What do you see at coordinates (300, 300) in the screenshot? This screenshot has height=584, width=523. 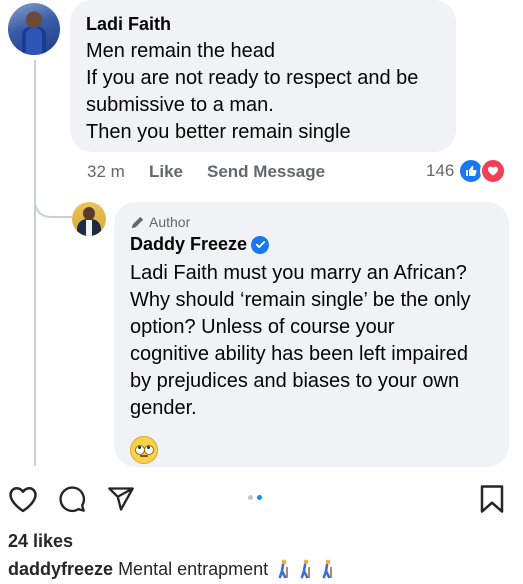 I see `reply-line: Why should ‘remain single’ be the only` at bounding box center [300, 300].